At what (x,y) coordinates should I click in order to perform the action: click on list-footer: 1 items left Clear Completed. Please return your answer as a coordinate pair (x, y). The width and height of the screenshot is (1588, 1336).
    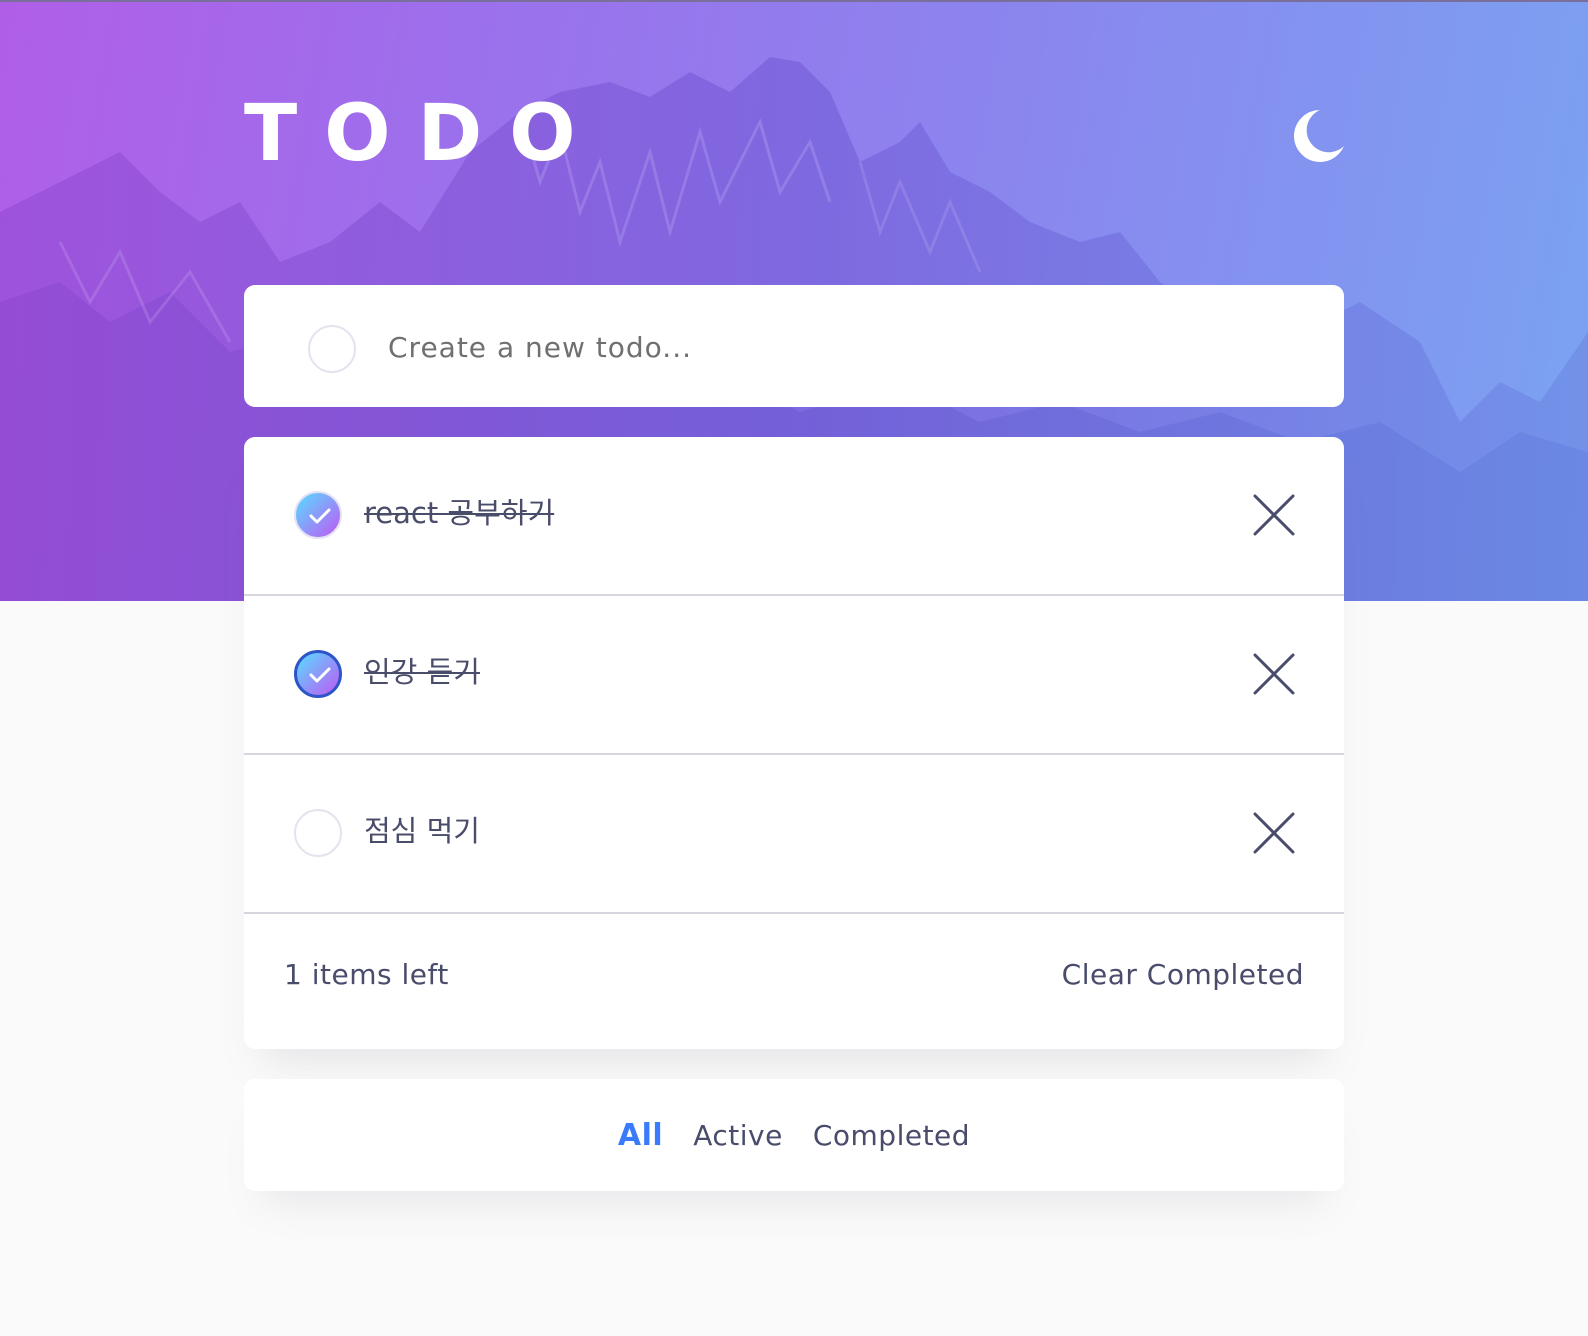
    Looking at the image, I should click on (794, 981).